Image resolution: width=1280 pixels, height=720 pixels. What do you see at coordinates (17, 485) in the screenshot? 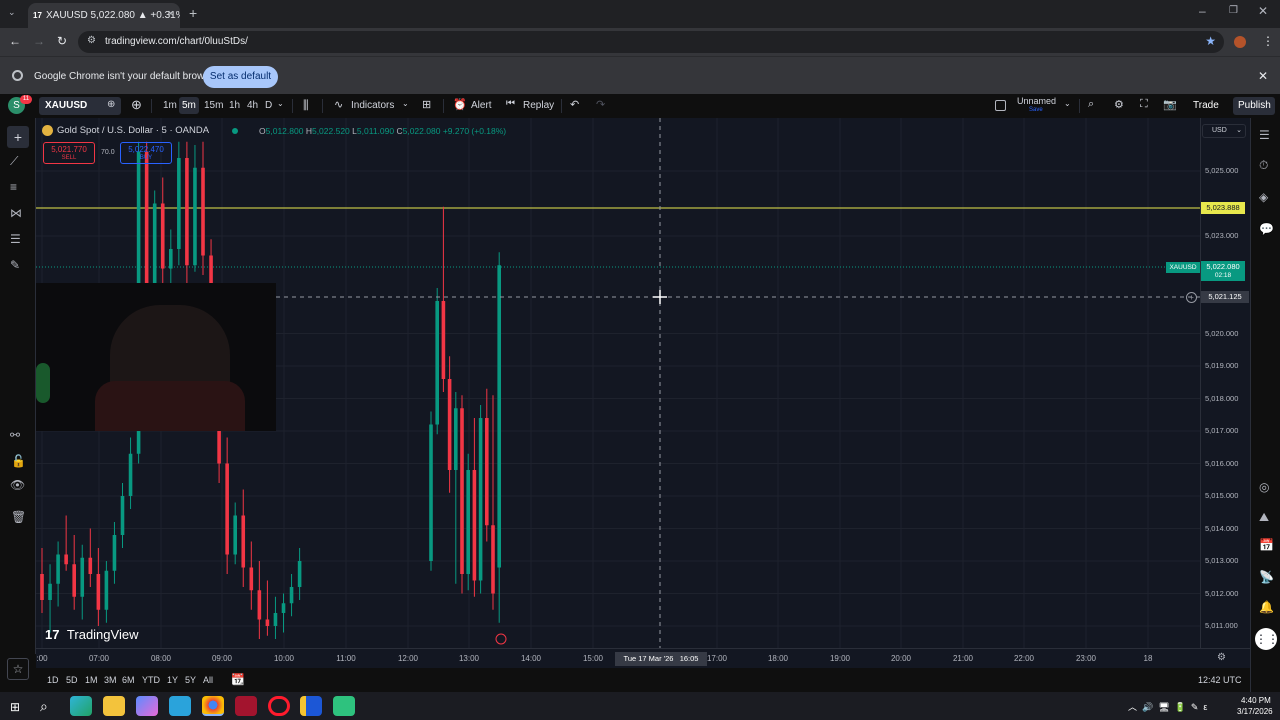
I see `hide-drawings-icon: 👁` at bounding box center [17, 485].